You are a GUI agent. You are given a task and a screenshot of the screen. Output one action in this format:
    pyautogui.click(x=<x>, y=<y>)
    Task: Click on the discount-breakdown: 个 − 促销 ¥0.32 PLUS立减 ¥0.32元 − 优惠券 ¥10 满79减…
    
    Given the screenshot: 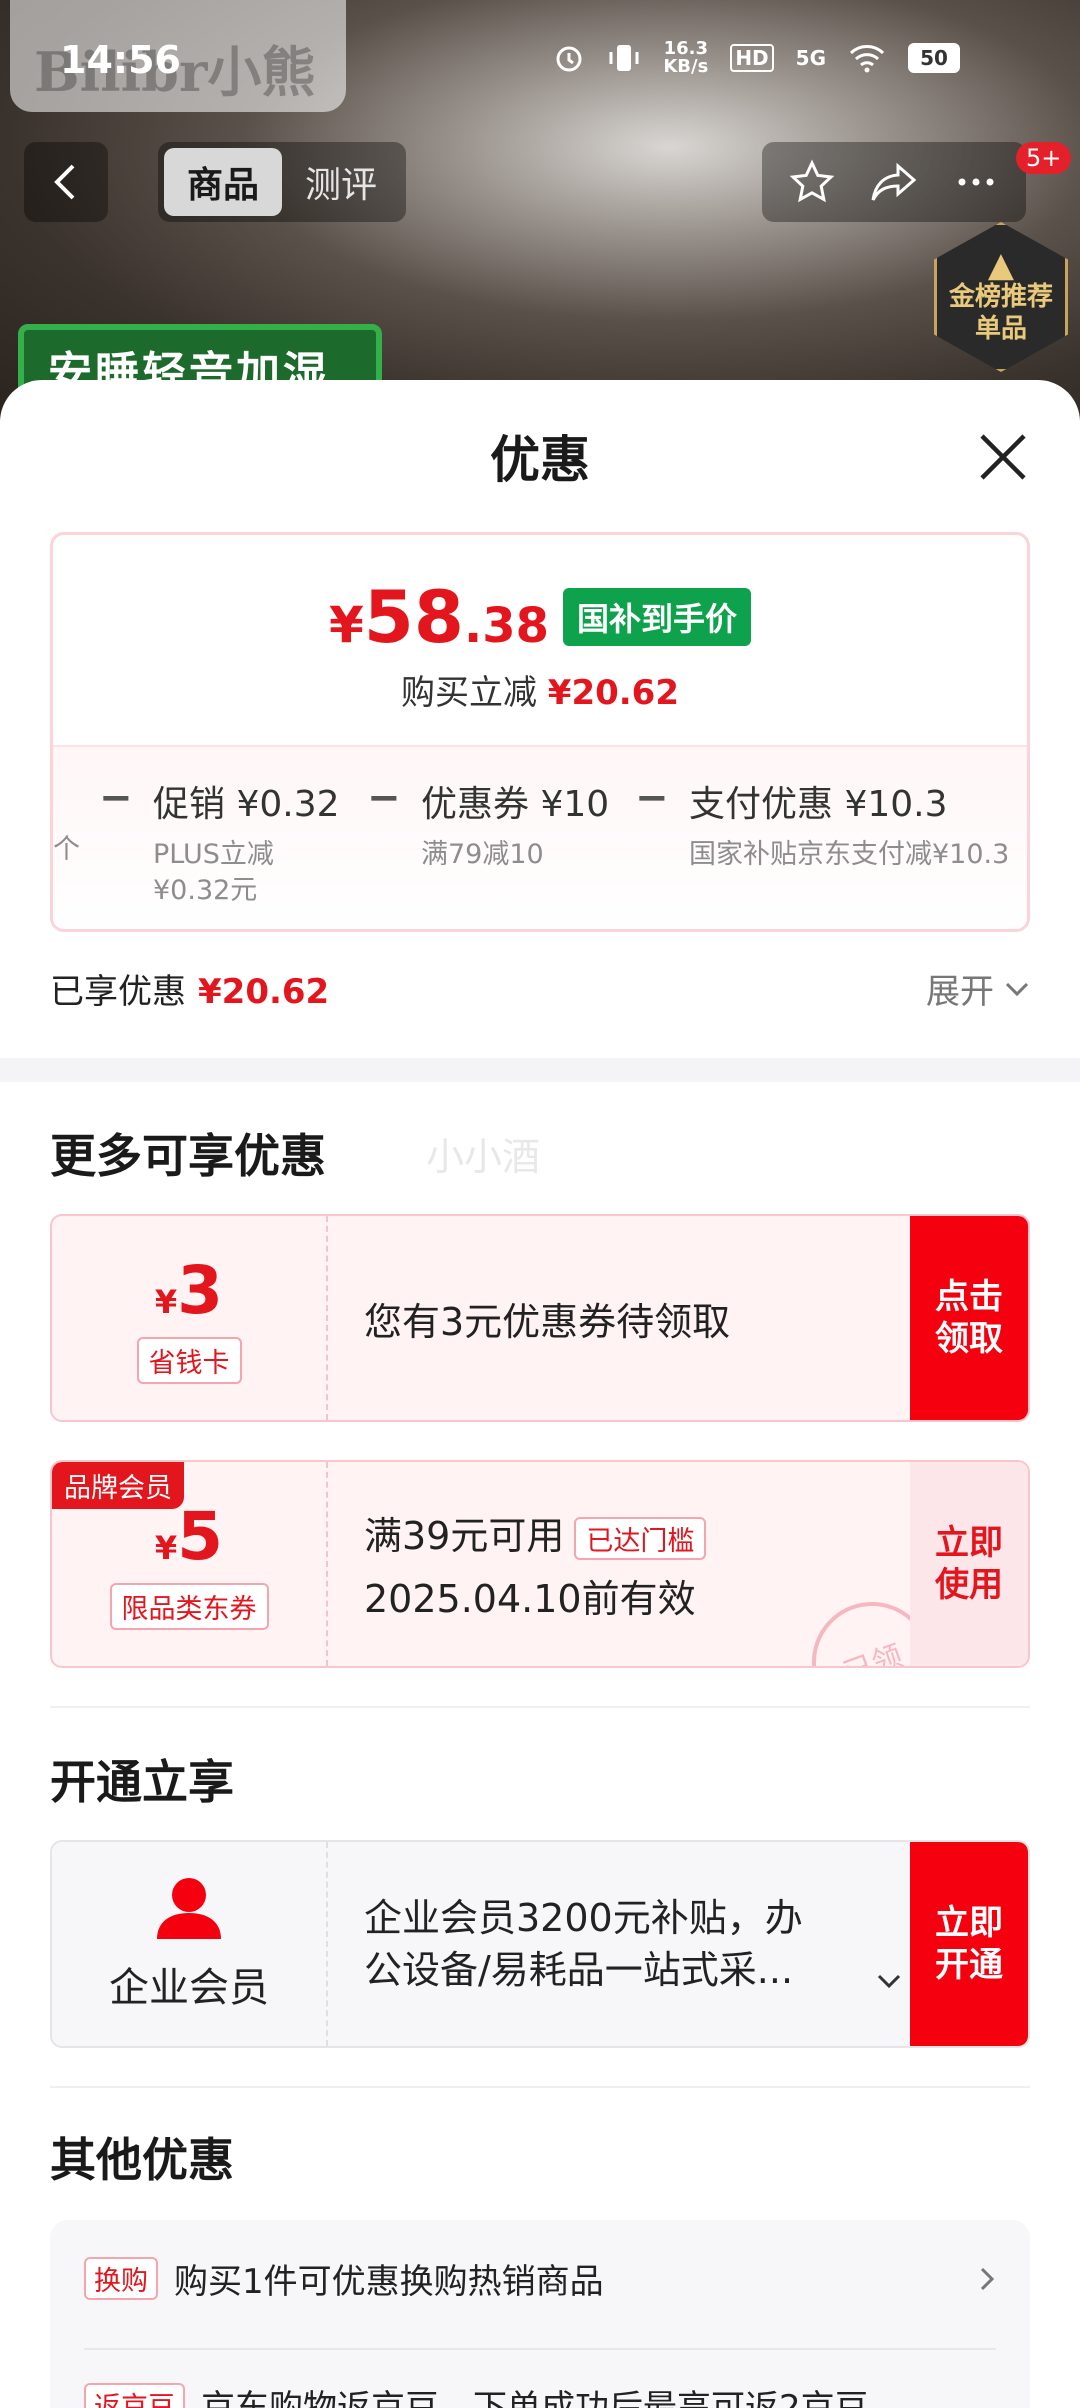 What is the action you would take?
    pyautogui.click(x=540, y=837)
    